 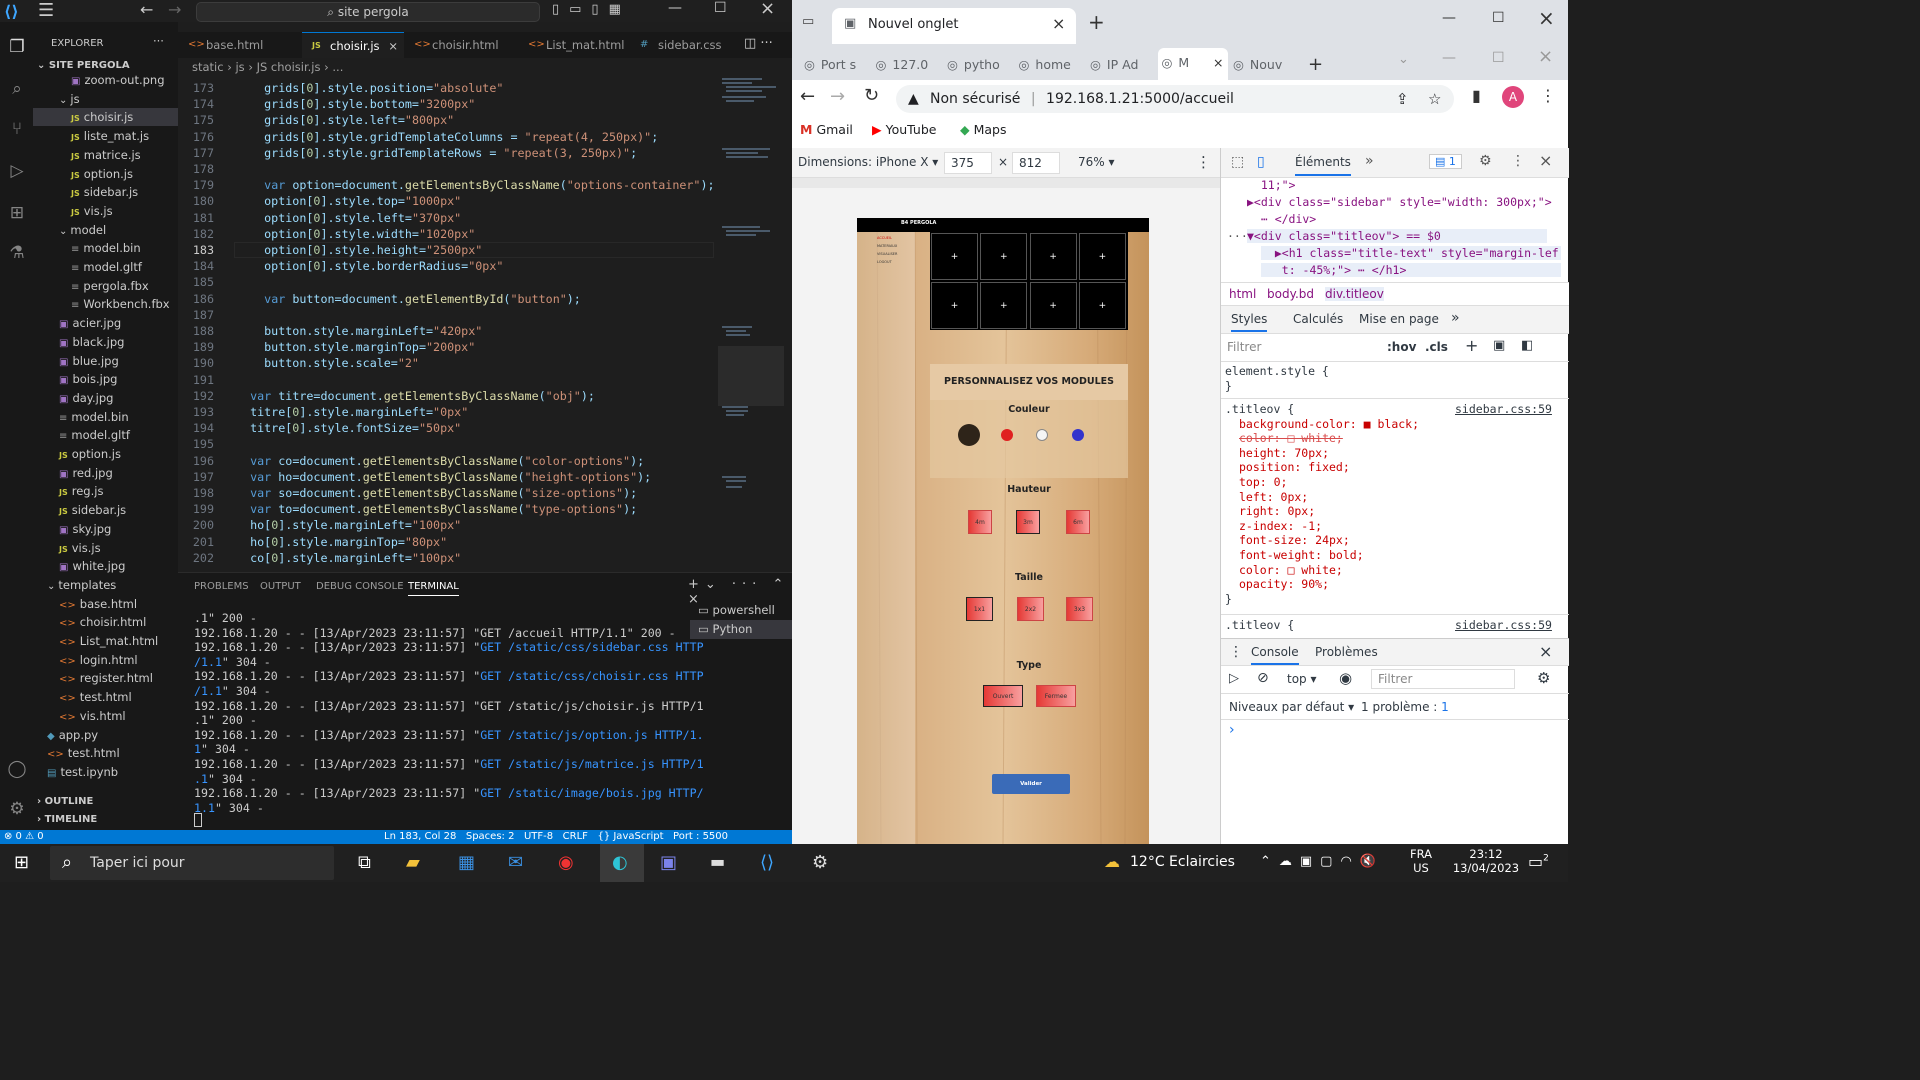 What do you see at coordinates (1476, 95) in the screenshot?
I see `side-panel-icon: ▮` at bounding box center [1476, 95].